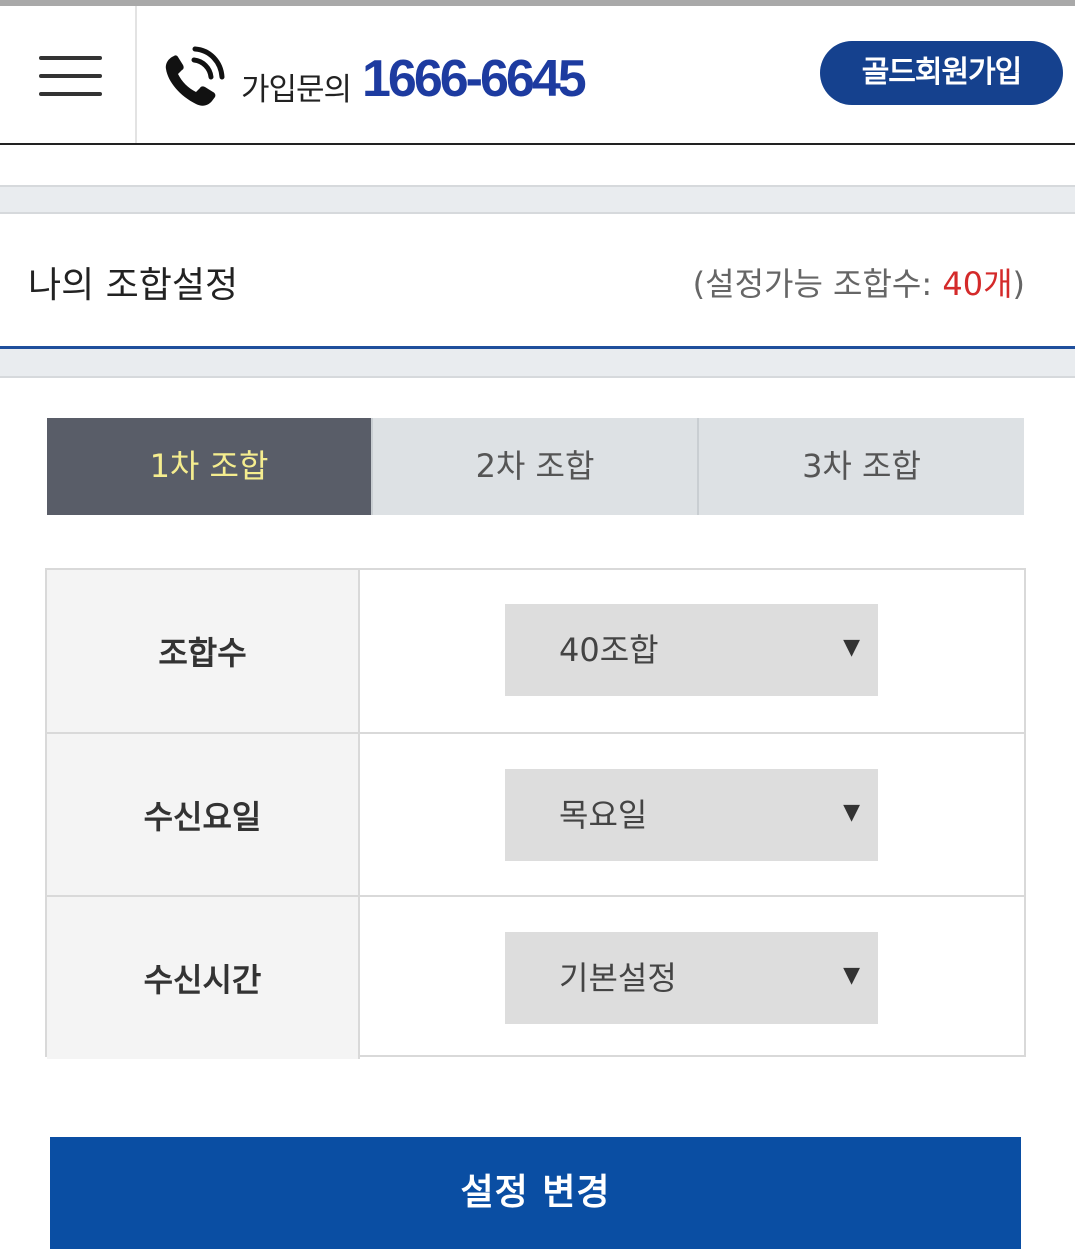  What do you see at coordinates (203, 651) in the screenshot?
I see `setting-label: 조합수` at bounding box center [203, 651].